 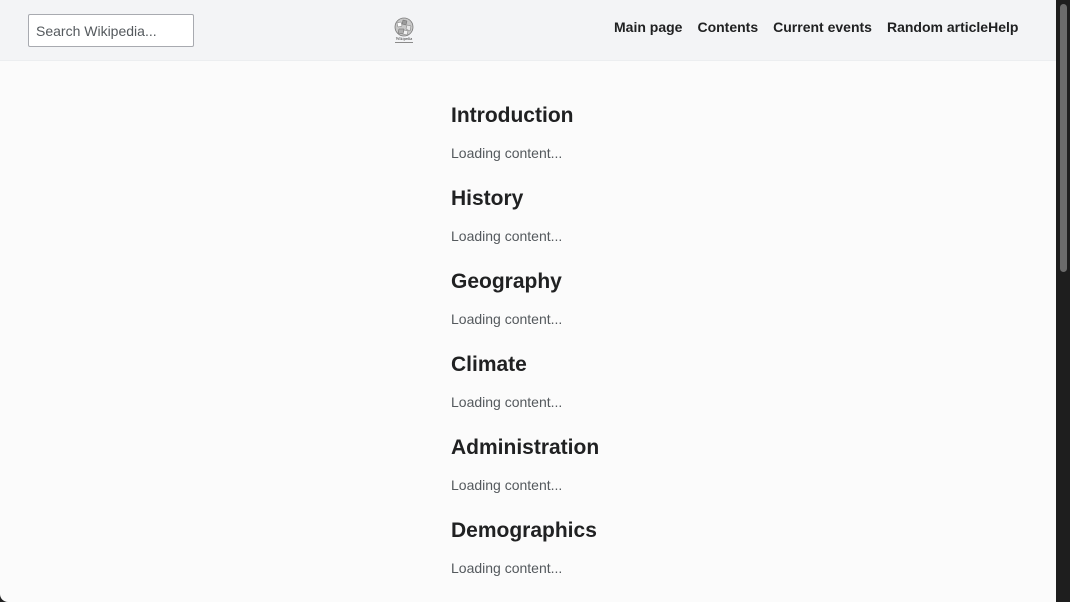 I want to click on nav-main-page-link: Main page, so click(x=648, y=27).